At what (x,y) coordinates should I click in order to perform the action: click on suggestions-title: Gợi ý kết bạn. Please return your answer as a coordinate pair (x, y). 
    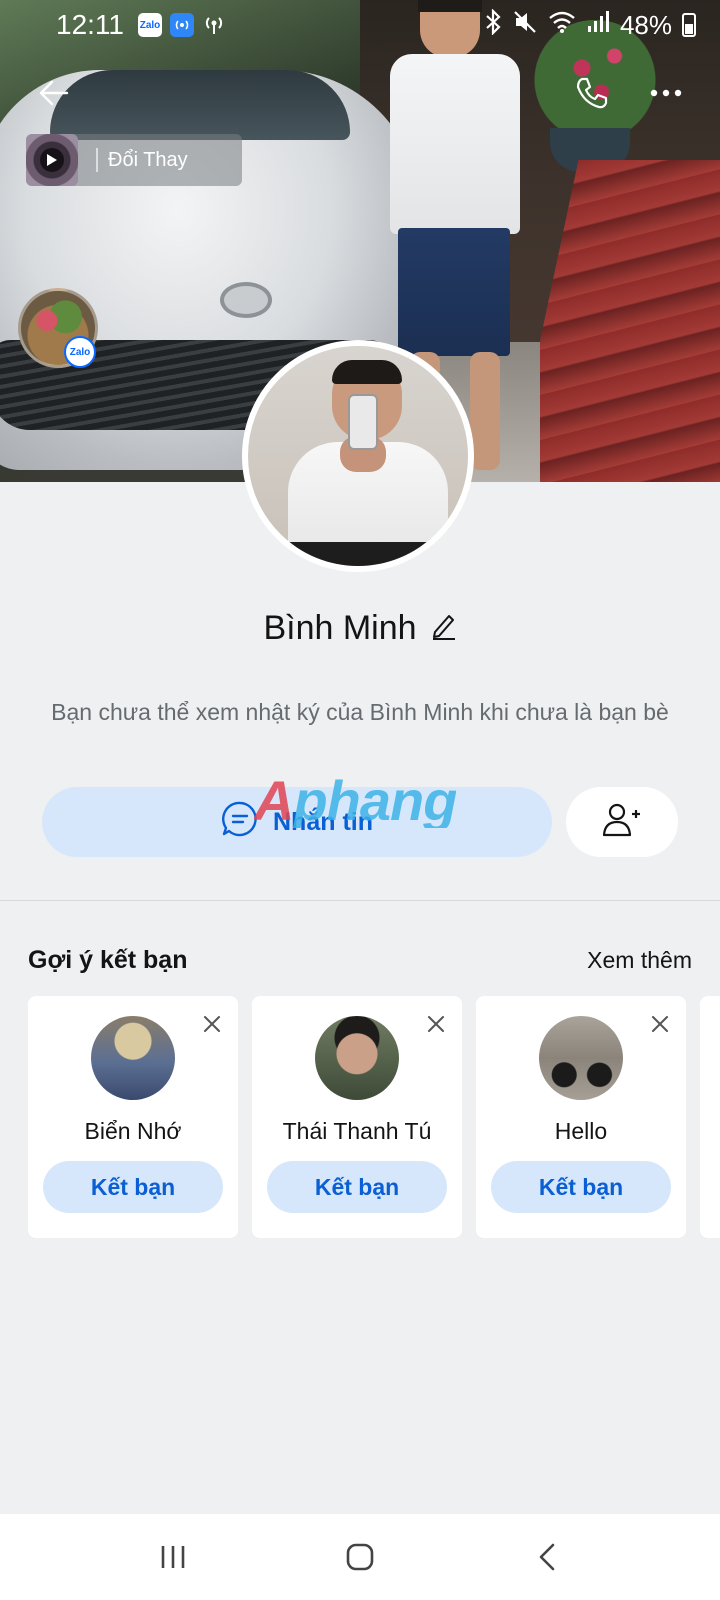
    Looking at the image, I should click on (108, 959).